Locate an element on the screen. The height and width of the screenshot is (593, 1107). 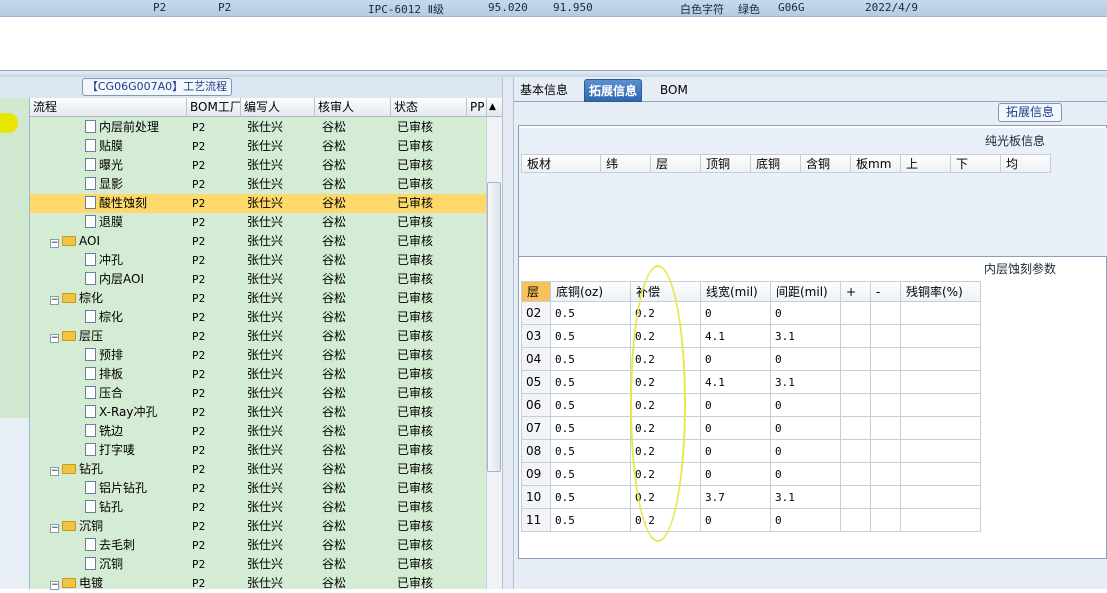
etch-param-cell: 05 is located at coordinates (536, 382).